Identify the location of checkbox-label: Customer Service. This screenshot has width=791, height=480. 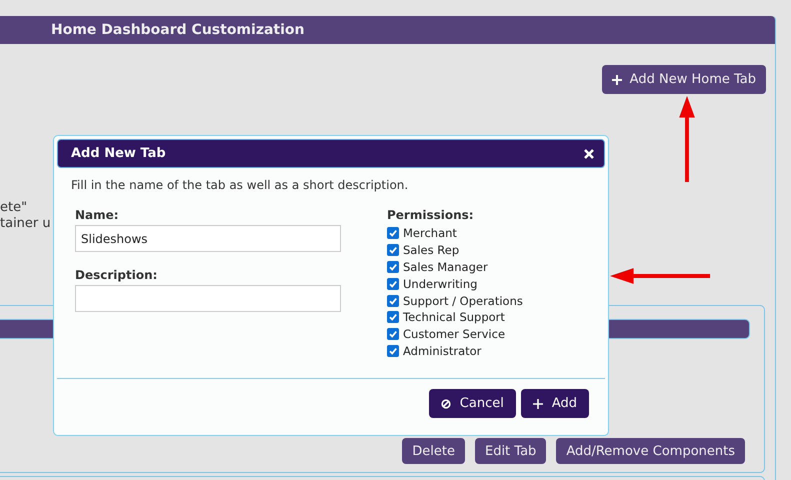
(454, 334).